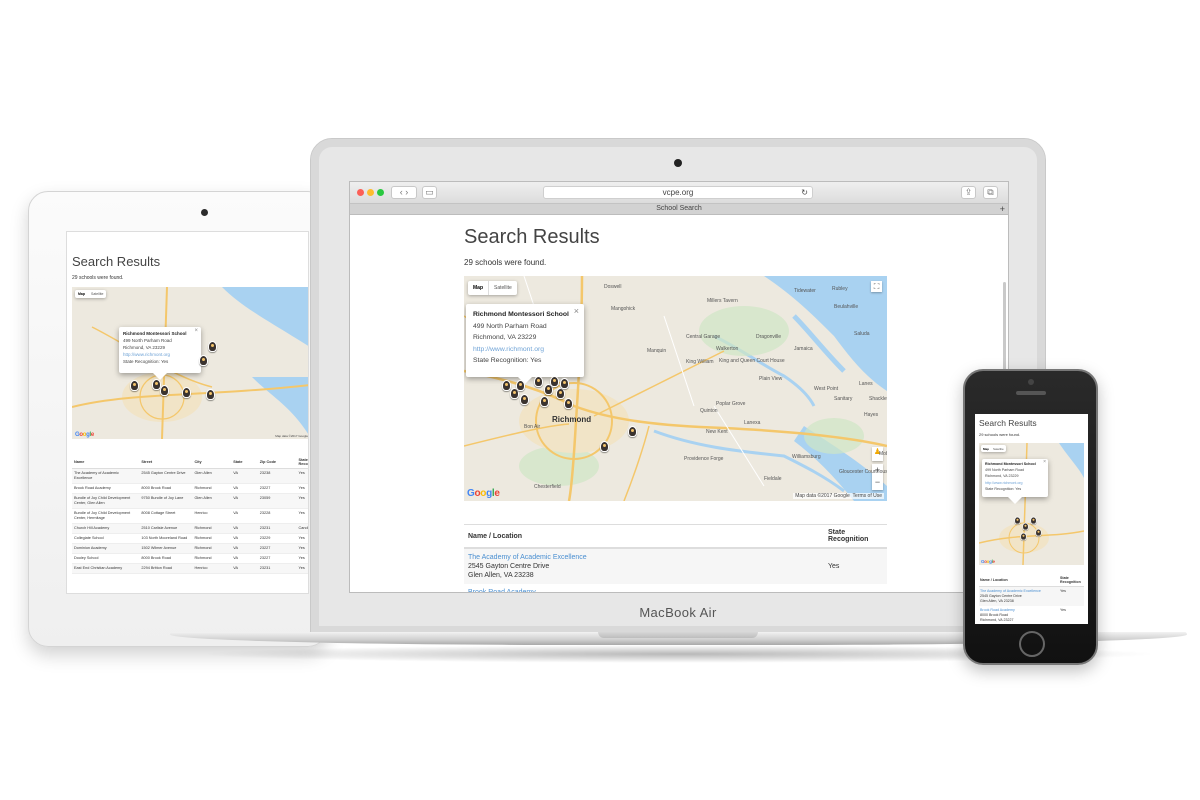 The width and height of the screenshot is (1200, 800). Describe the element at coordinates (805, 291) in the screenshot. I see `map-place-label: Tidewater` at that location.